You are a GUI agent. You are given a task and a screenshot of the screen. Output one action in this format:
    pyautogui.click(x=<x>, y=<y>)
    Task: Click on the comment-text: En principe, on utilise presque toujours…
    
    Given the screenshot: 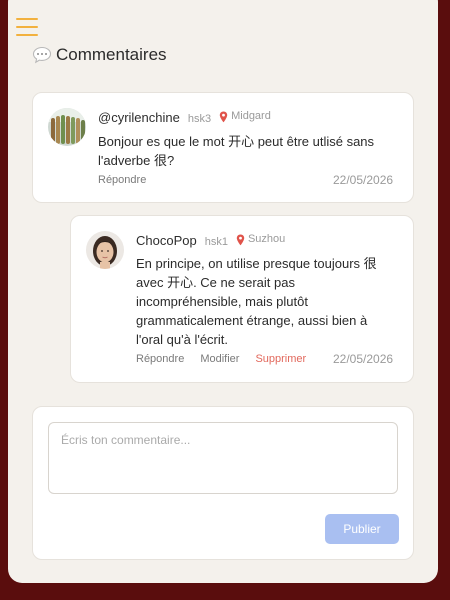 What is the action you would take?
    pyautogui.click(x=256, y=301)
    